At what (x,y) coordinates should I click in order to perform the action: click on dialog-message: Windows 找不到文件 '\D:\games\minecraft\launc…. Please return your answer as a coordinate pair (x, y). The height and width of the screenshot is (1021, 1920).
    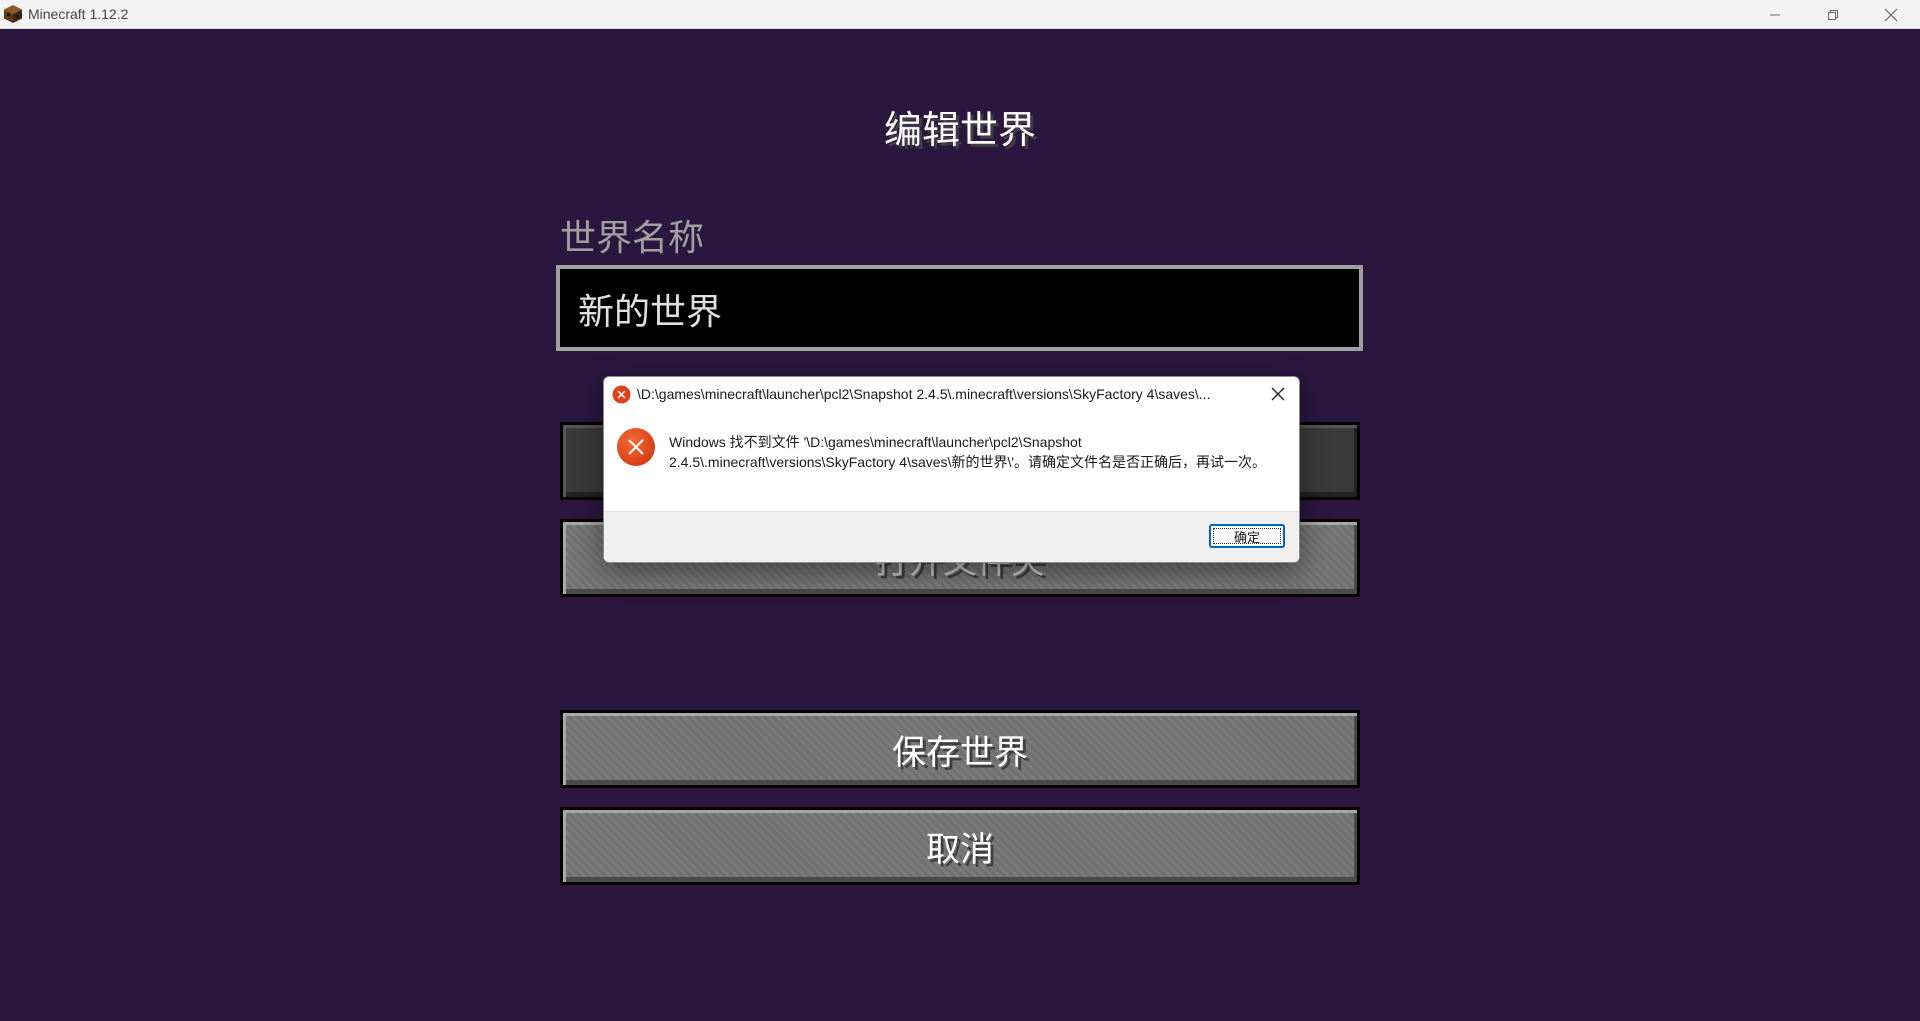
    Looking at the image, I should click on (968, 452).